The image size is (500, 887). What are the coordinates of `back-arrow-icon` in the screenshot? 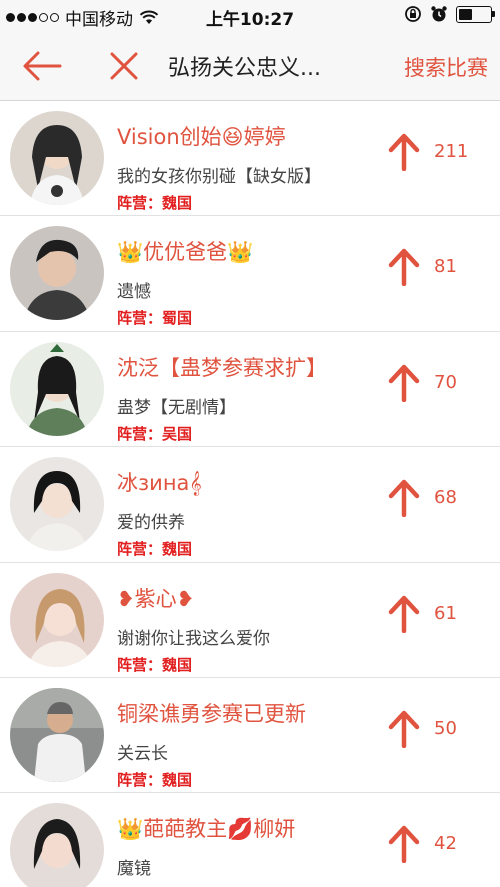 It's located at (42, 66).